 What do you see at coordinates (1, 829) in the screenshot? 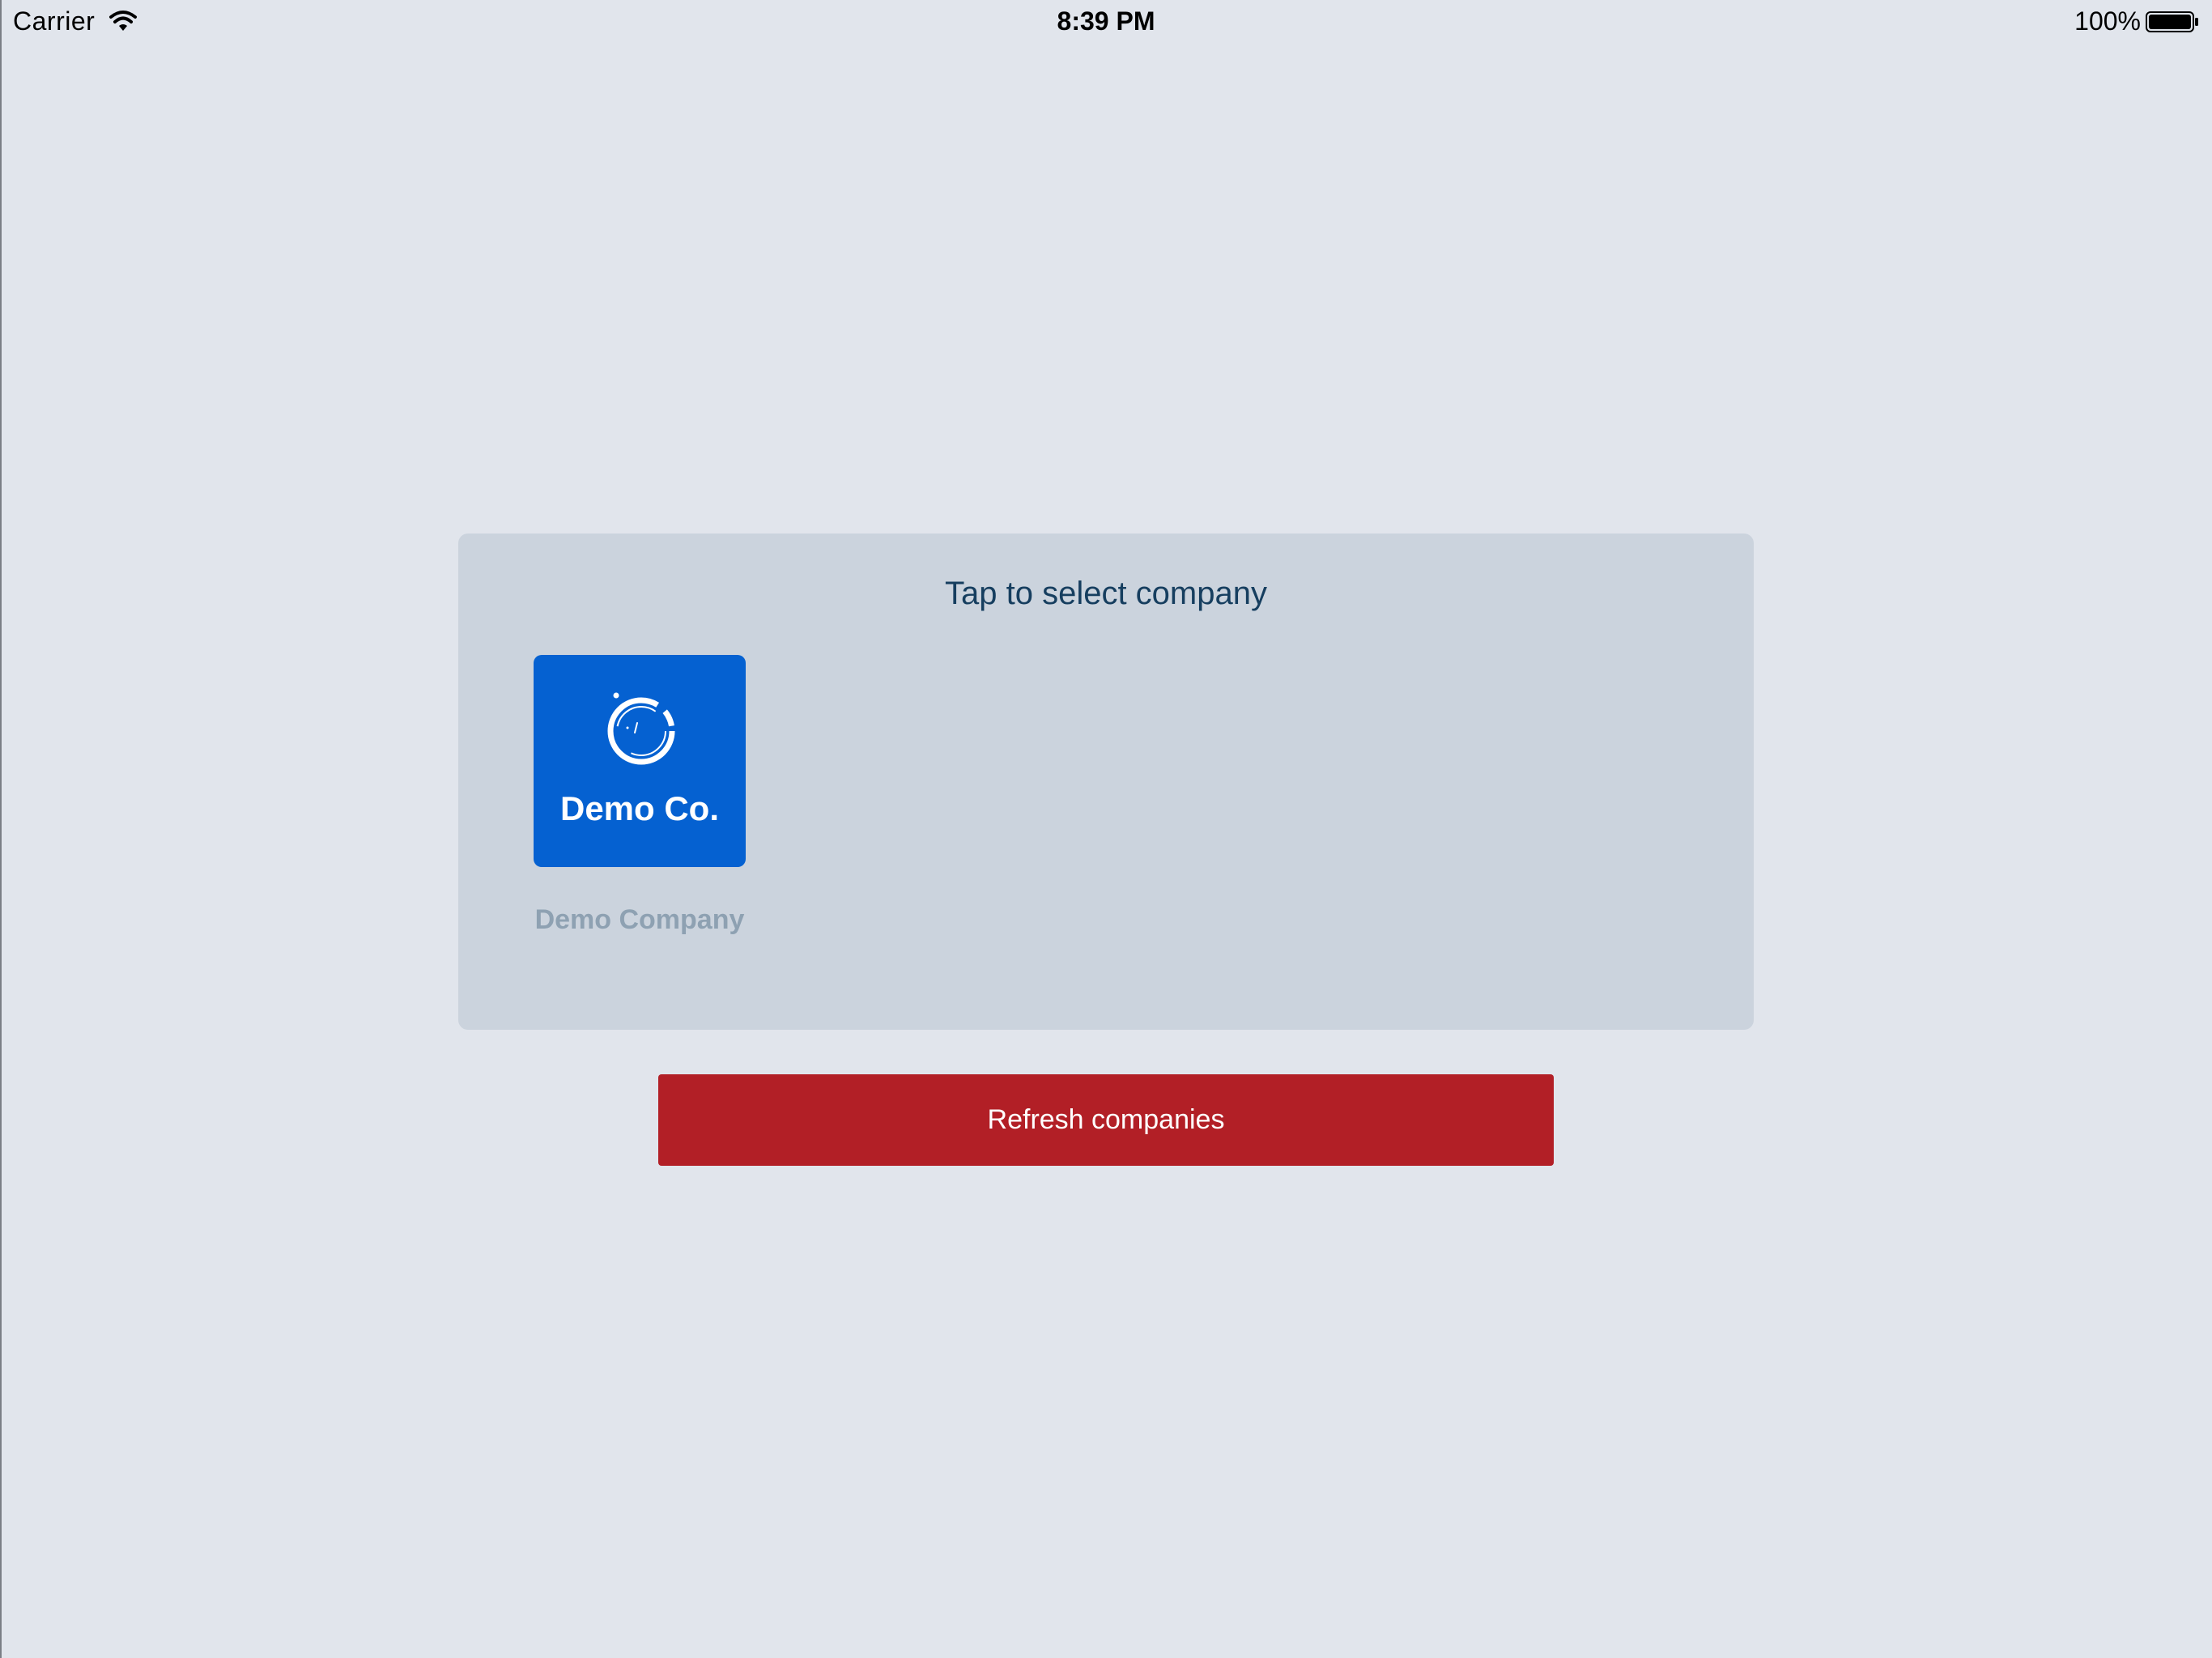
I see `left-edge-divider` at bounding box center [1, 829].